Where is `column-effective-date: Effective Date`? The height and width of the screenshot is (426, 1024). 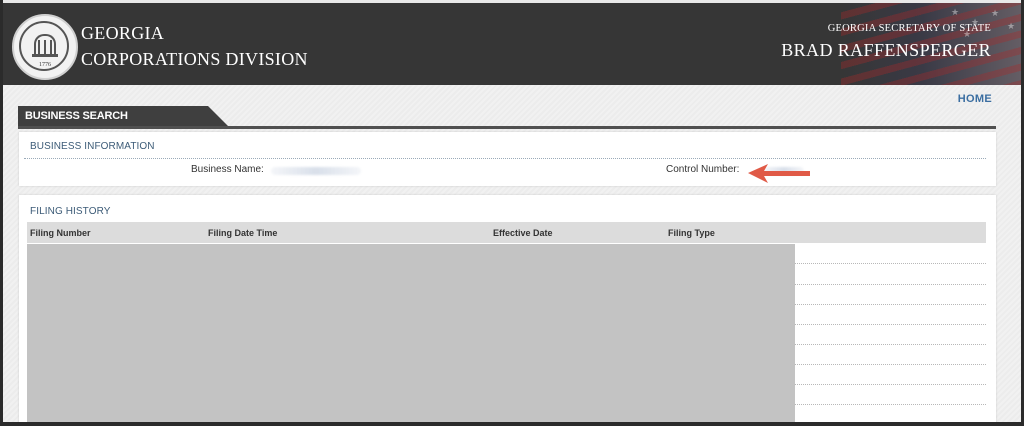 column-effective-date: Effective Date is located at coordinates (523, 233).